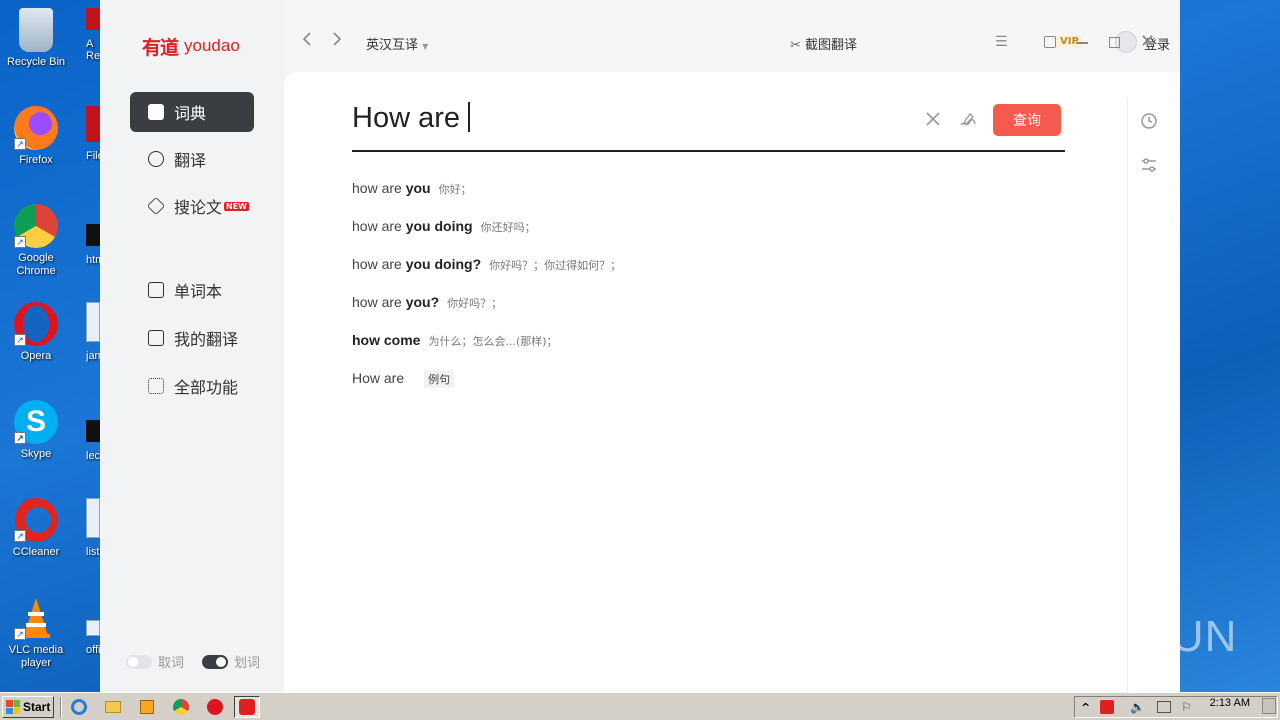  I want to click on all-features-icon, so click(156, 386).